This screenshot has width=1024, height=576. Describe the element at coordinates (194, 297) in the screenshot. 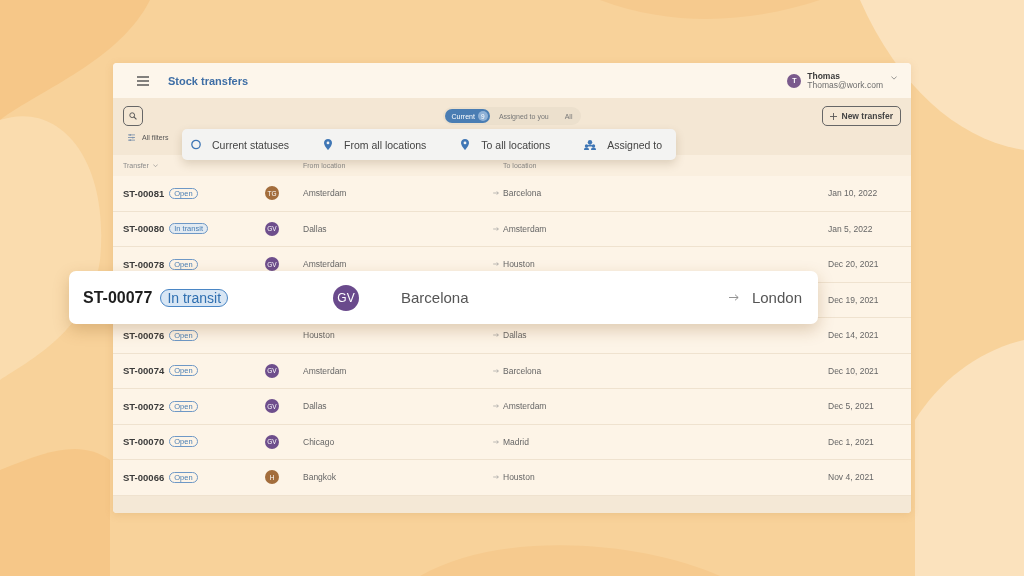

I see `status-badge: In transit` at that location.